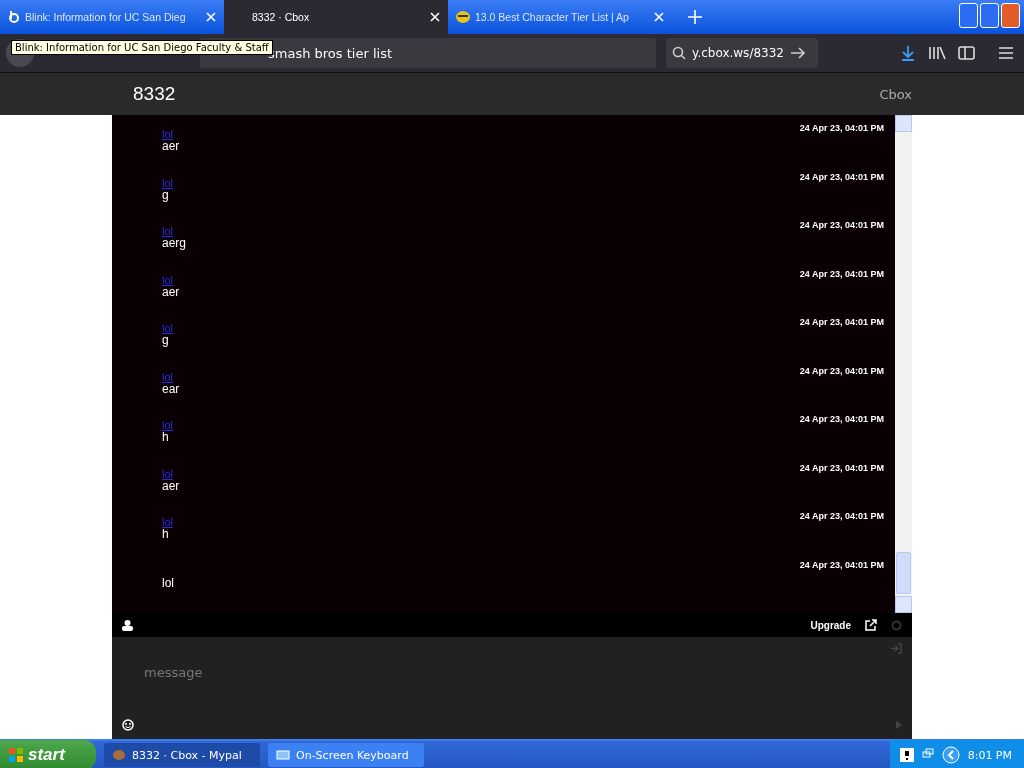 The width and height of the screenshot is (1024, 768). Describe the element at coordinates (336, 17) in the screenshot. I see `browser-tab: 8332 · Cbox` at that location.